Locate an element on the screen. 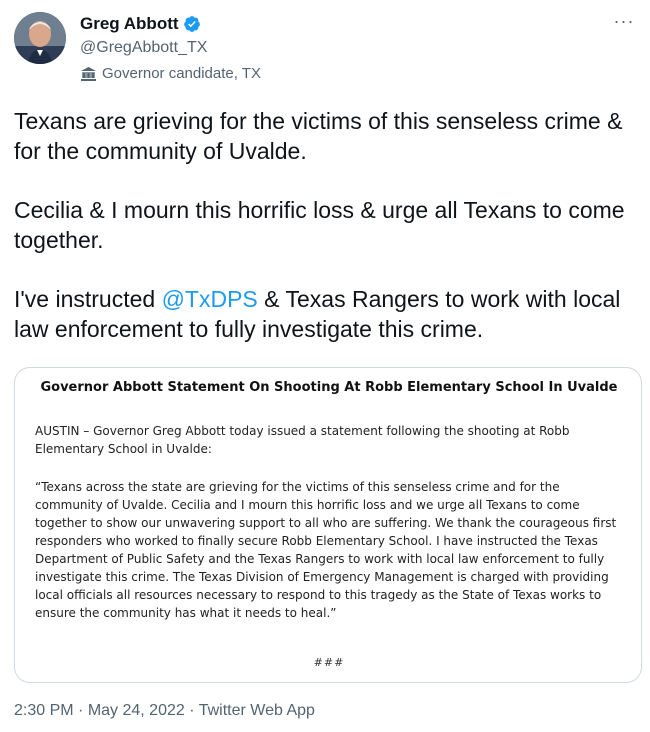 This screenshot has width=650, height=732. government-building-icon is located at coordinates (88, 74).